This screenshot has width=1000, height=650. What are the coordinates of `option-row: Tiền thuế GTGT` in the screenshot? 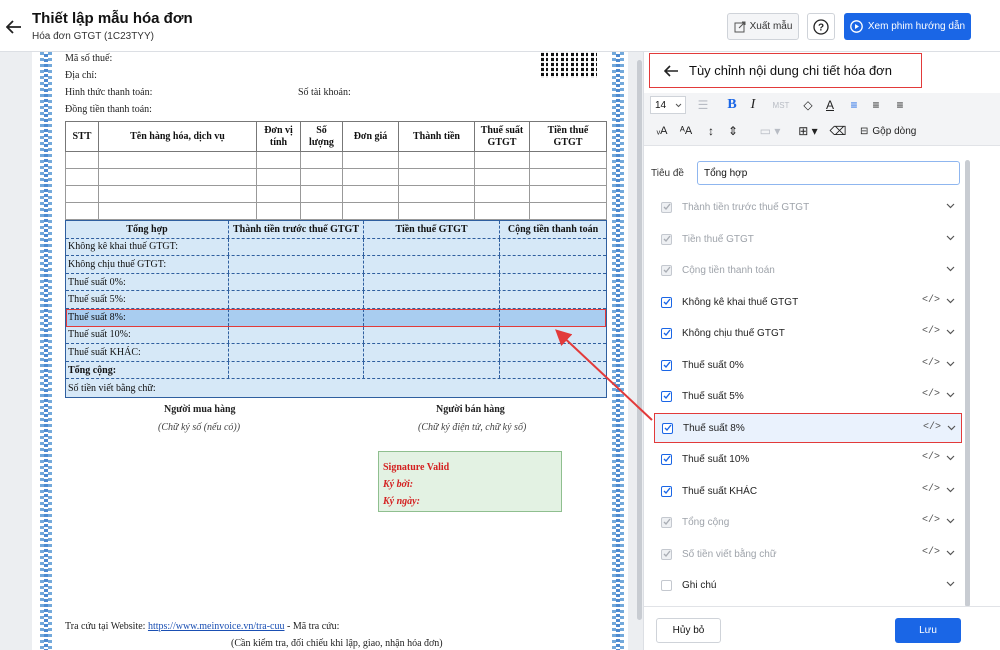 It's located at (808, 239).